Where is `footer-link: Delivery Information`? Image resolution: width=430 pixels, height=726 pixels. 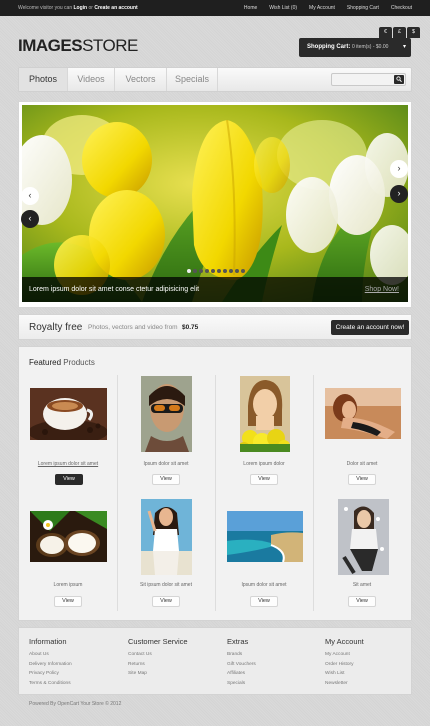
footer-link: Delivery Information is located at coordinates (50, 665).